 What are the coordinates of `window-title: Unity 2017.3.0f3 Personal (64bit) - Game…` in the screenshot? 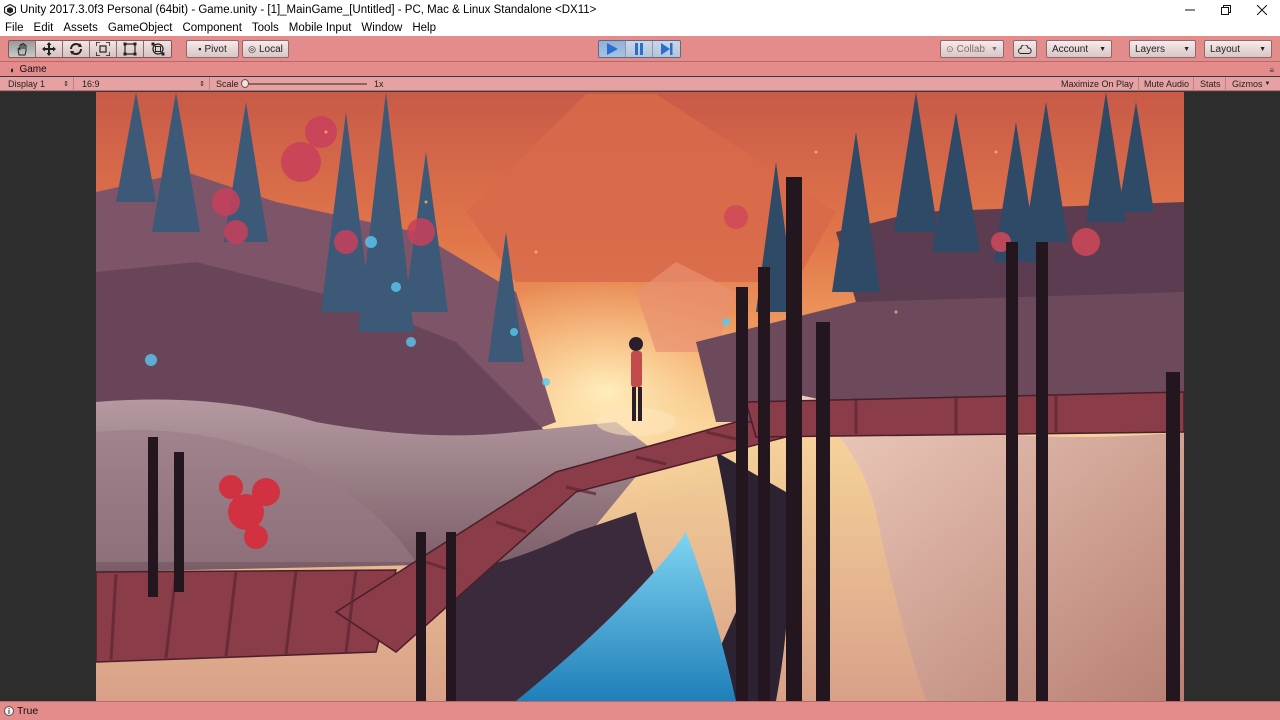 It's located at (308, 9).